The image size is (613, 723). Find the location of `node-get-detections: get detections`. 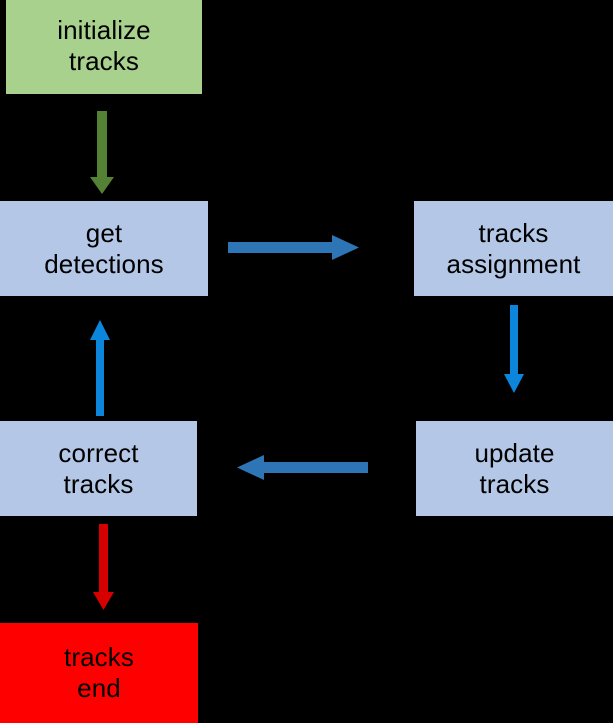

node-get-detections: get detections is located at coordinates (104, 248).